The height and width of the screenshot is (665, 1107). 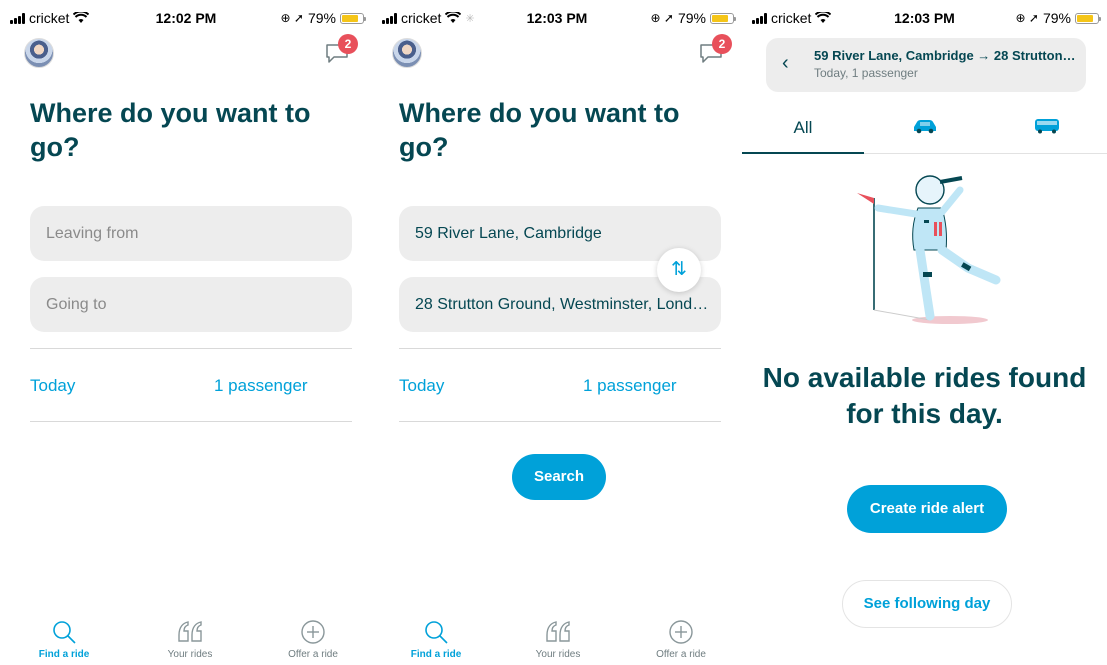 I want to click on swap-arrows-icon: ⇅, so click(x=679, y=269).